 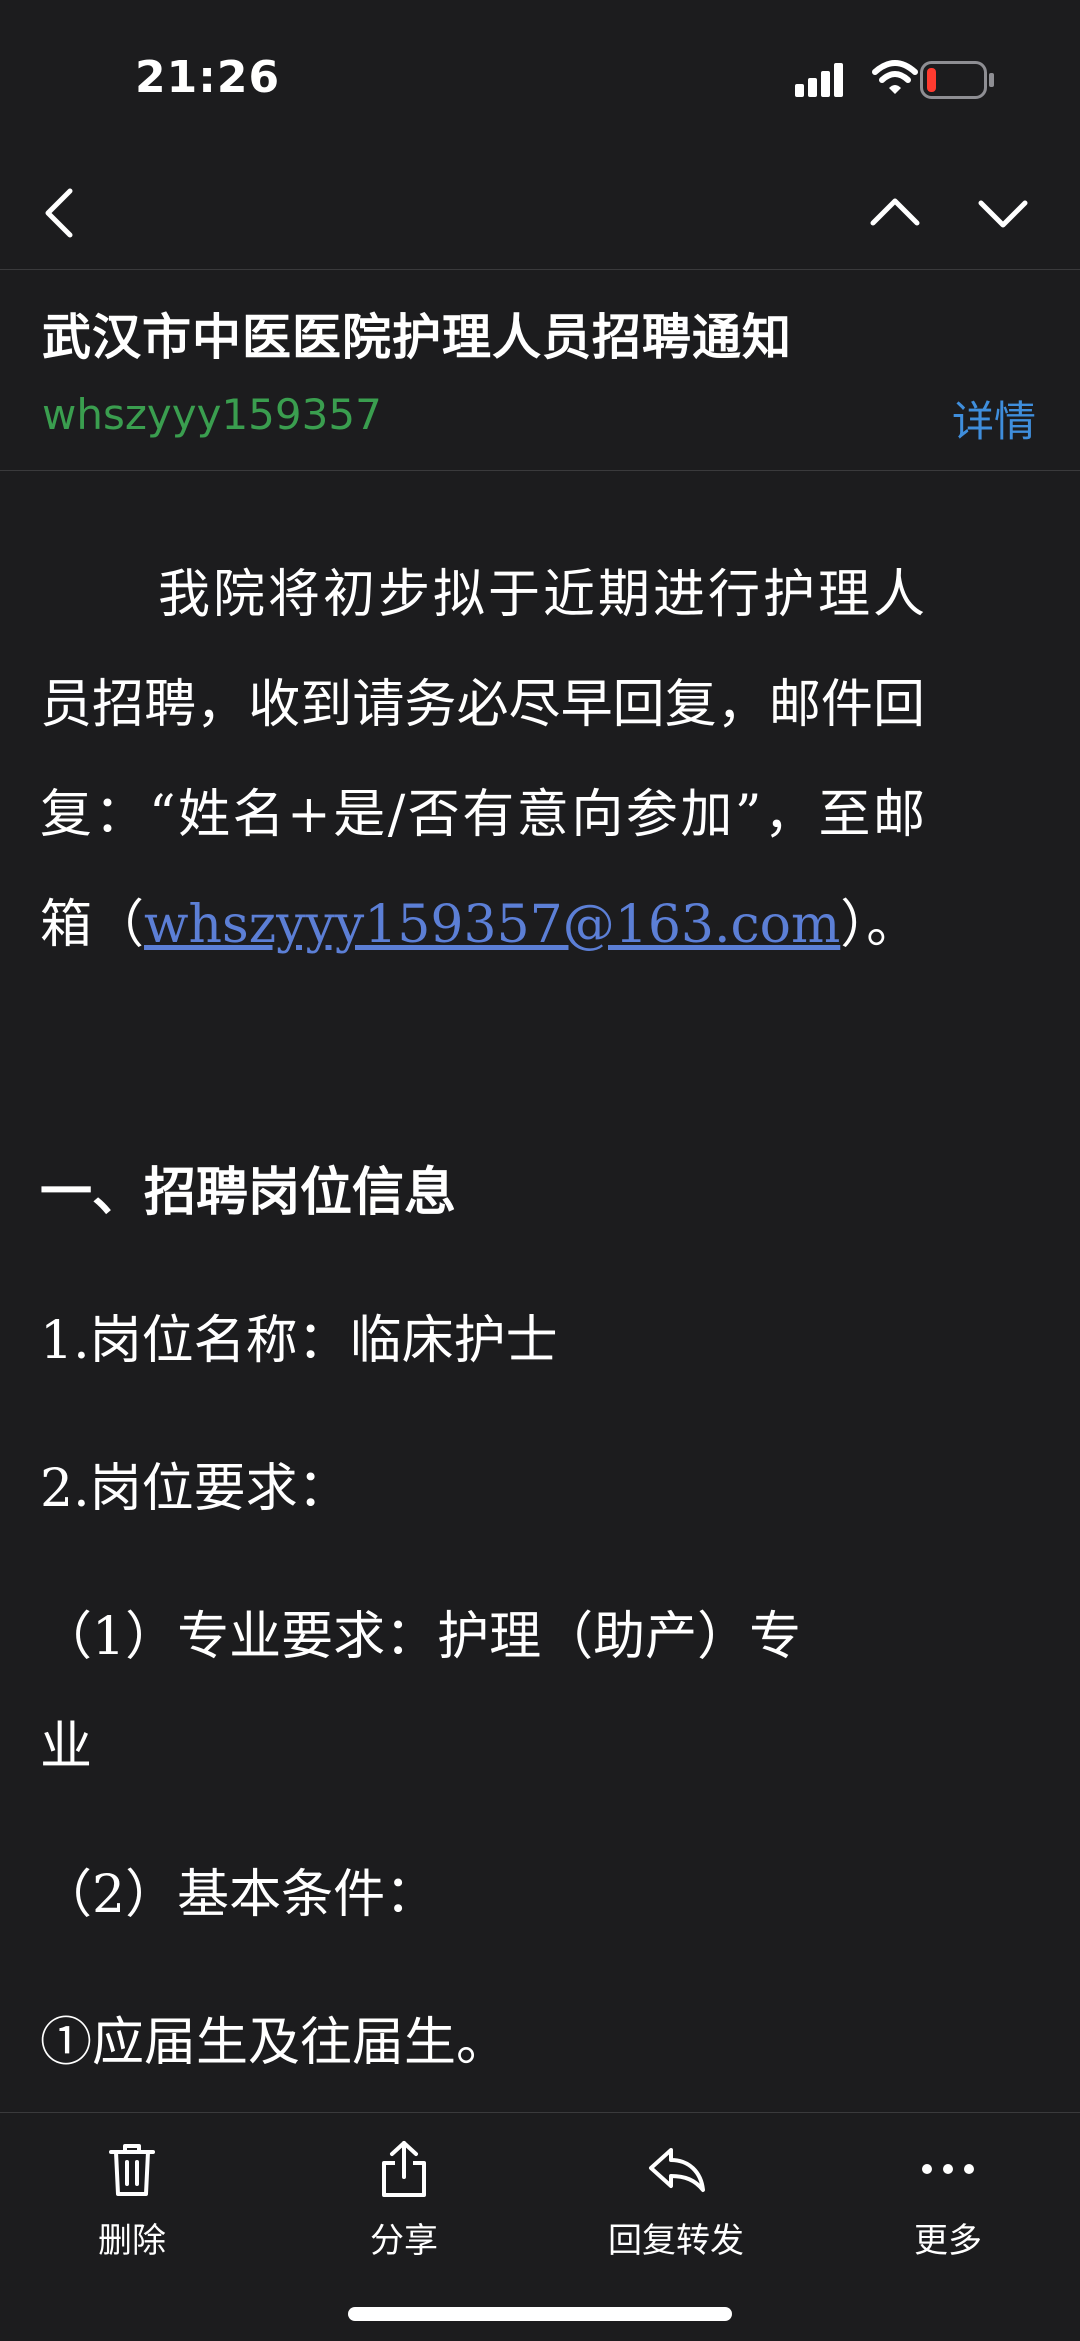 I want to click on body-line: （1）专业要求：护理（助产）专, so click(x=421, y=1637).